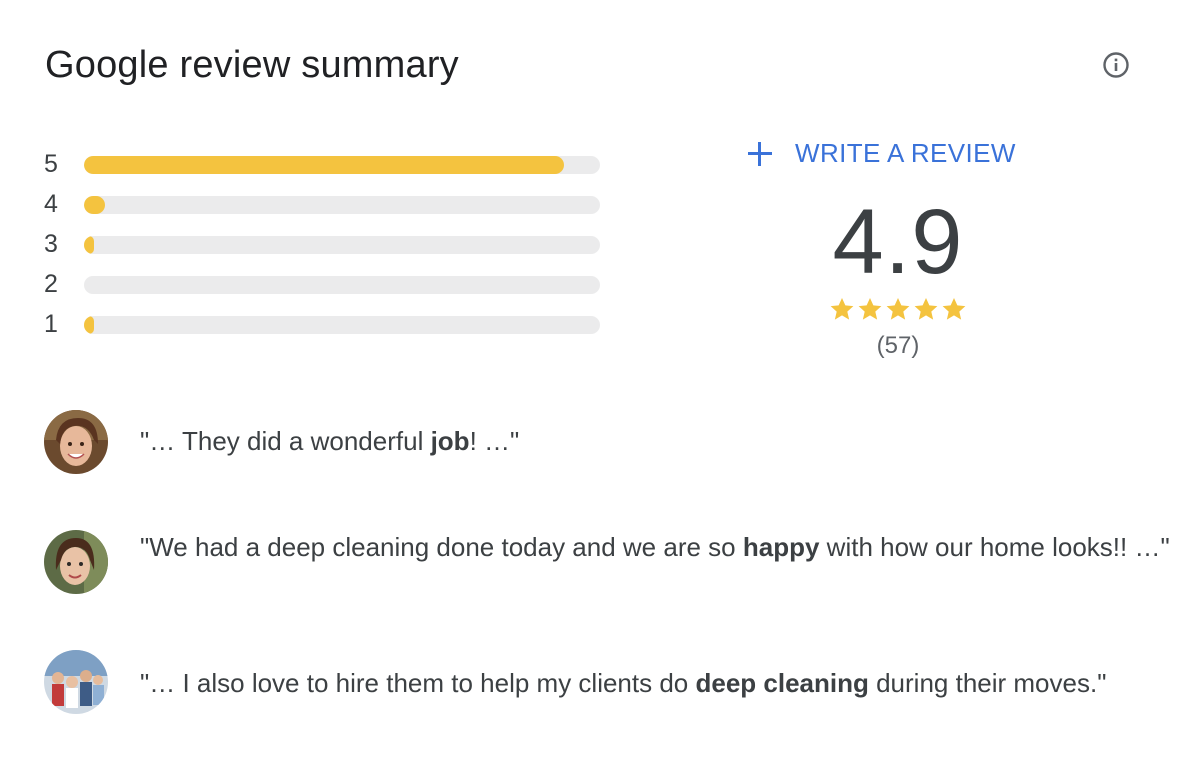 Image resolution: width=1190 pixels, height=770 pixels. What do you see at coordinates (252, 65) in the screenshot?
I see `page-title: Google review summary` at bounding box center [252, 65].